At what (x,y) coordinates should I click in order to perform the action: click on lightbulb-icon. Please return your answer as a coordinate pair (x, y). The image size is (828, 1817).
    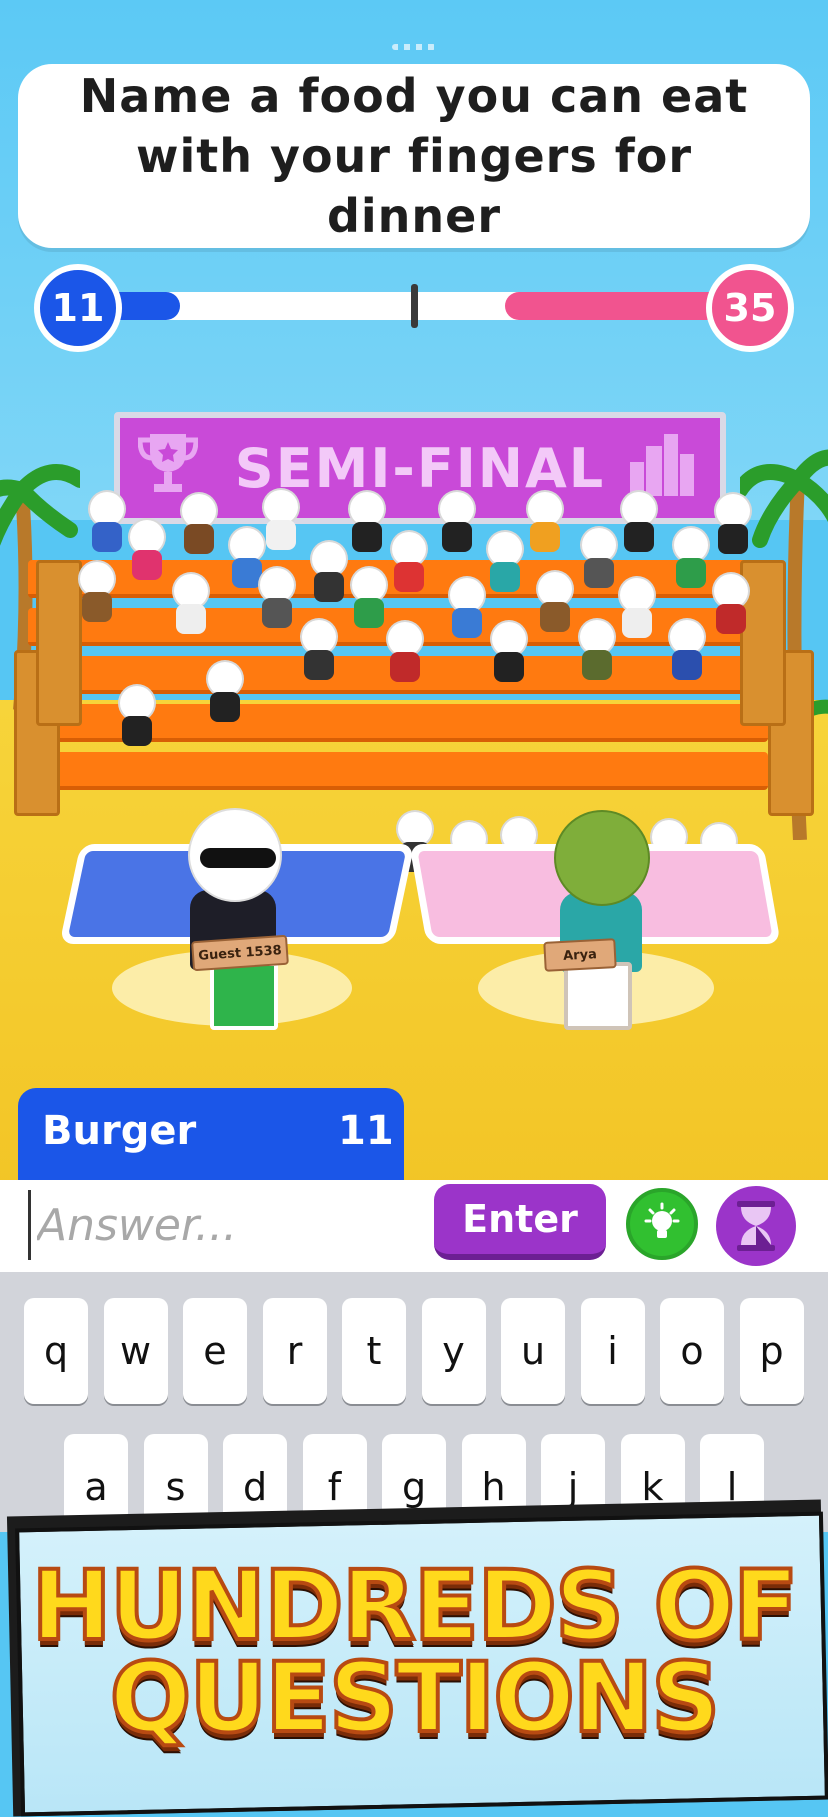
    Looking at the image, I should click on (662, 1220).